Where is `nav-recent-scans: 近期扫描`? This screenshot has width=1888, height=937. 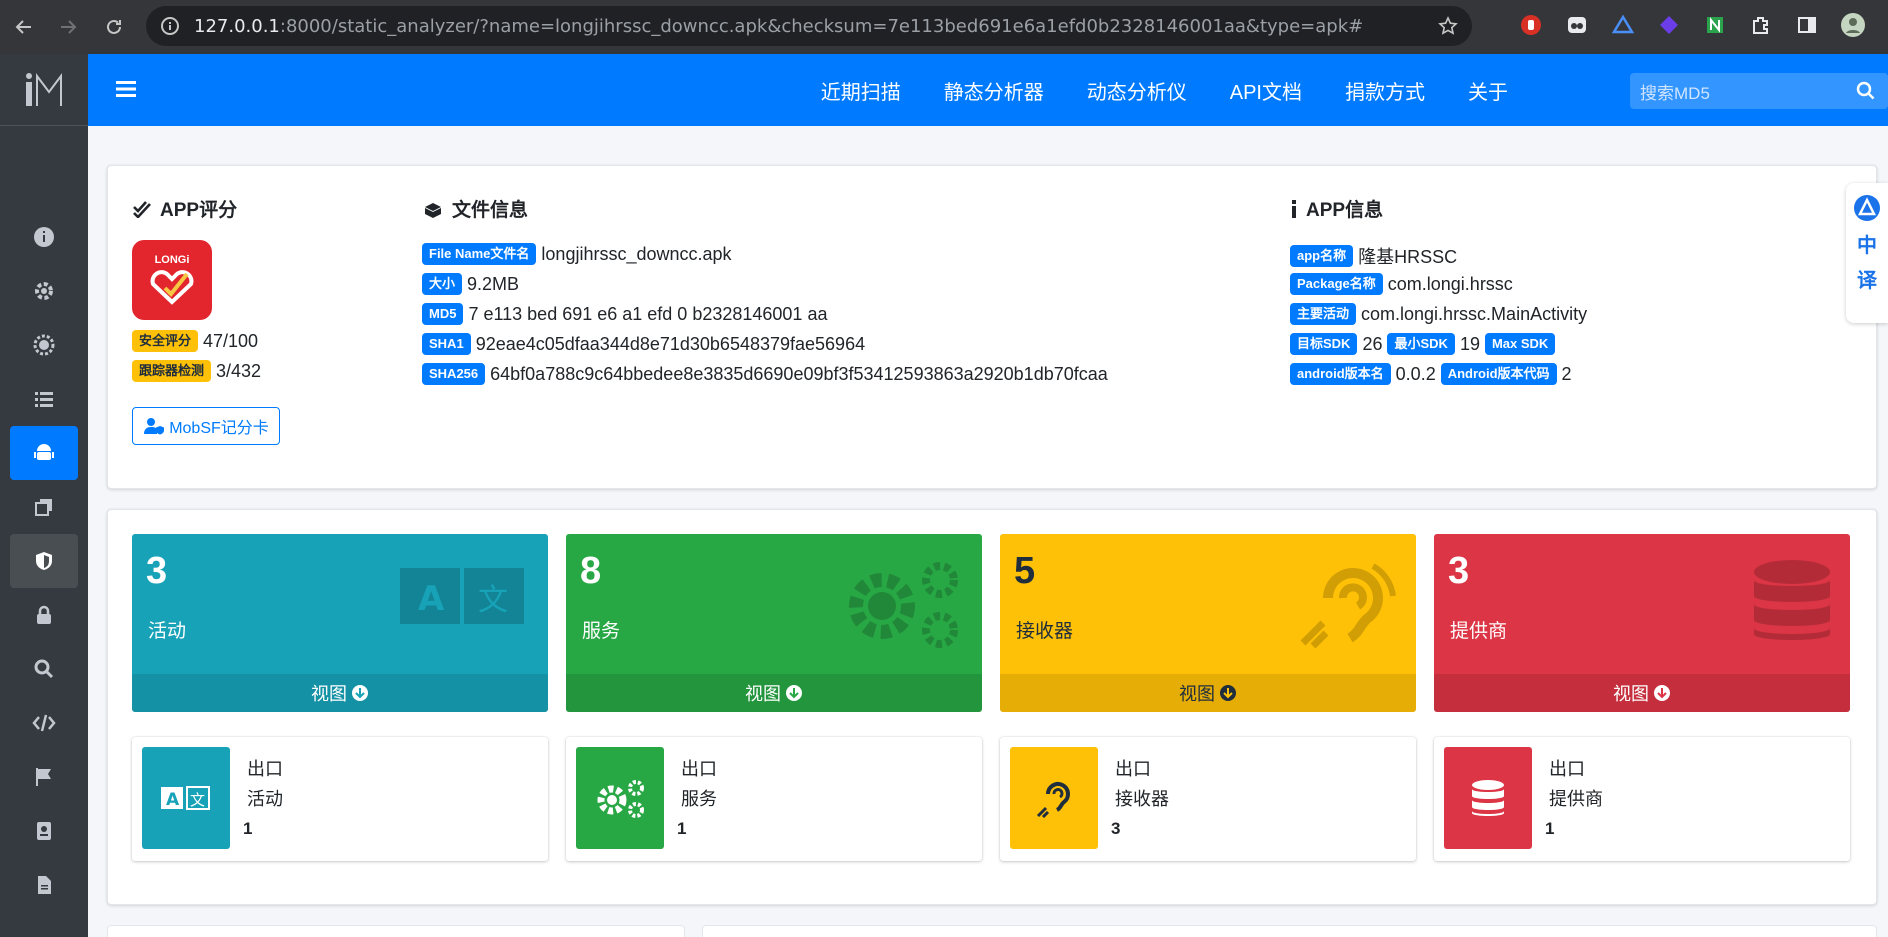
nav-recent-scans: 近期扫描 is located at coordinates (861, 90).